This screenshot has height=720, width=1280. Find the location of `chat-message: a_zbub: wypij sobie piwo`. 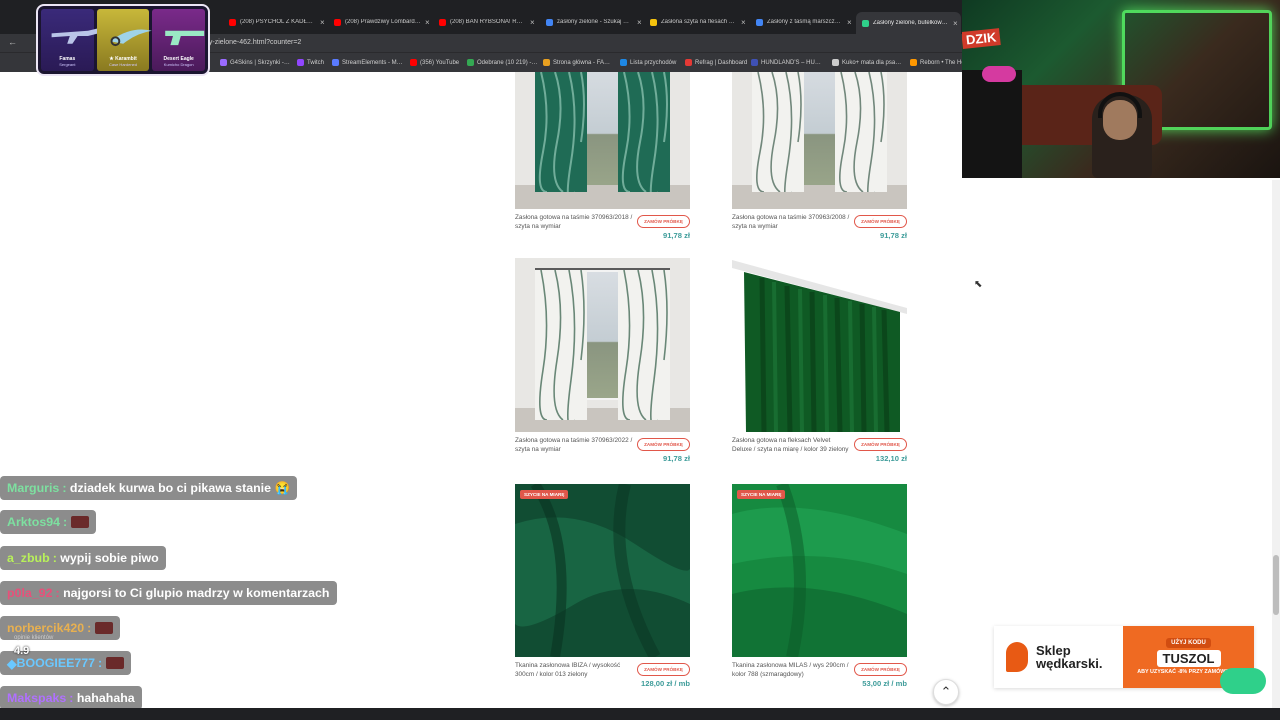

chat-message: a_zbub: wypij sobie piwo is located at coordinates (83, 558).